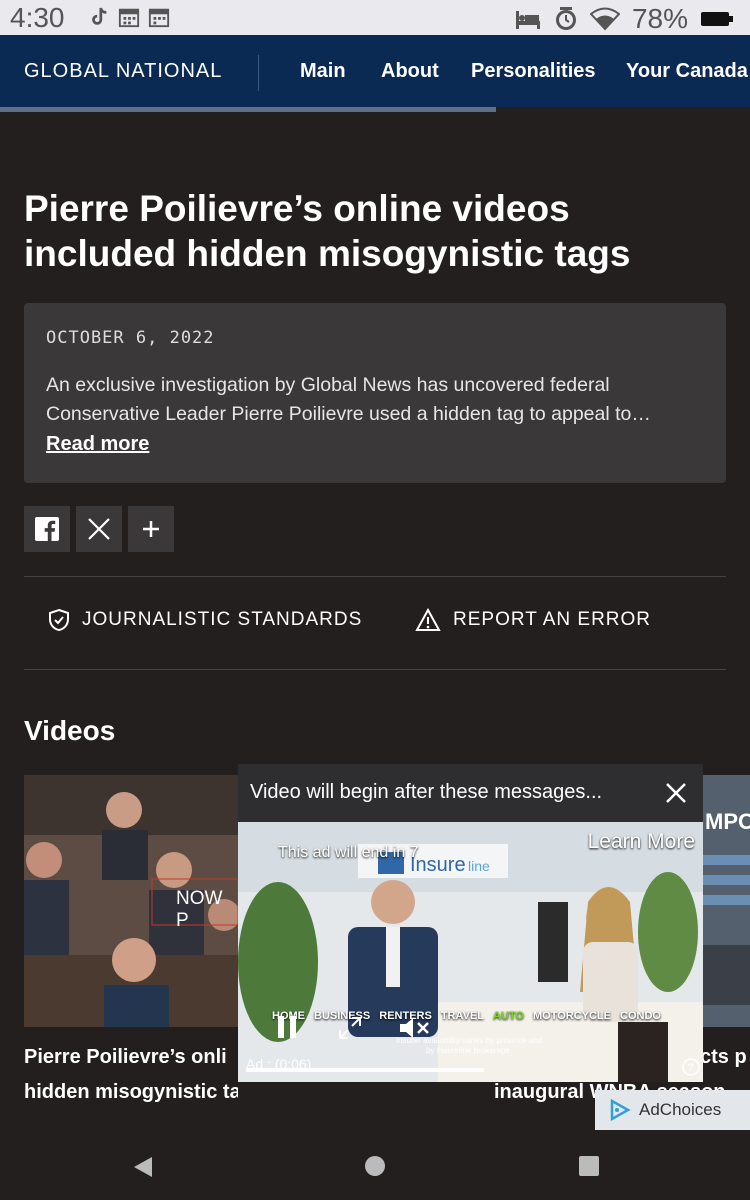 This screenshot has width=750, height=1200. Describe the element at coordinates (727, 821) in the screenshot. I see `video-overlay-text: MPO` at that location.